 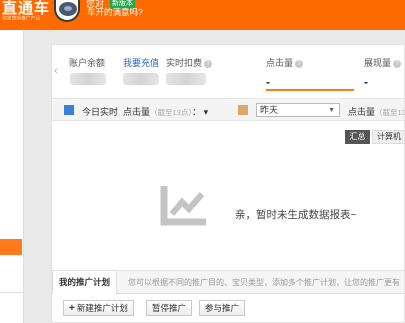 What do you see at coordinates (100, 112) in the screenshot?
I see `today-label: 今日实时` at bounding box center [100, 112].